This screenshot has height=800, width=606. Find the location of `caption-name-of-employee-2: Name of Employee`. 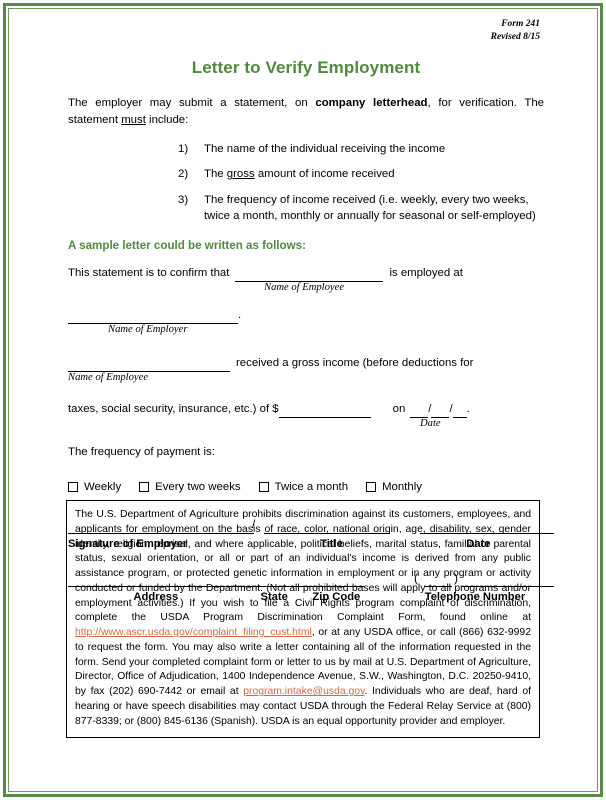

caption-name-of-employee-2: Name of Employee is located at coordinates (108, 378).